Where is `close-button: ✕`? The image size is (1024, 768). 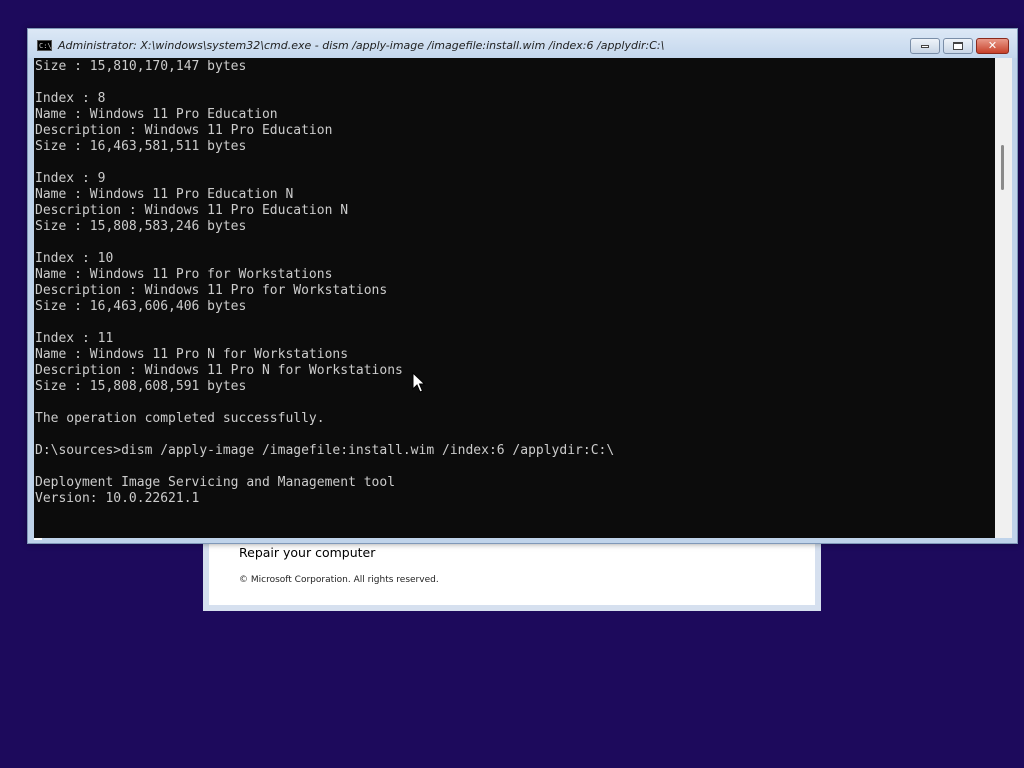 close-button: ✕ is located at coordinates (992, 46).